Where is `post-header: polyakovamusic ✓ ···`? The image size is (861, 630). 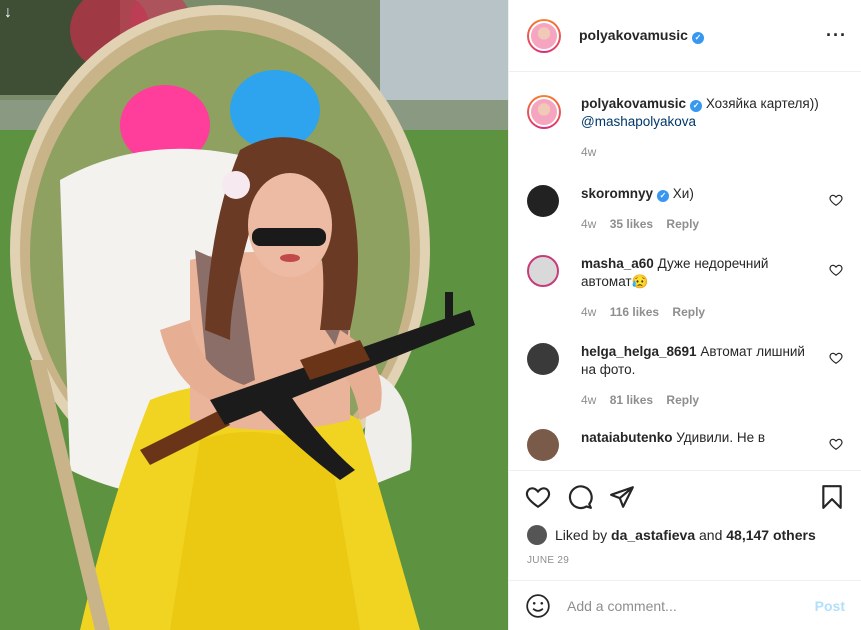 post-header: polyakovamusic ✓ ··· is located at coordinates (685, 36).